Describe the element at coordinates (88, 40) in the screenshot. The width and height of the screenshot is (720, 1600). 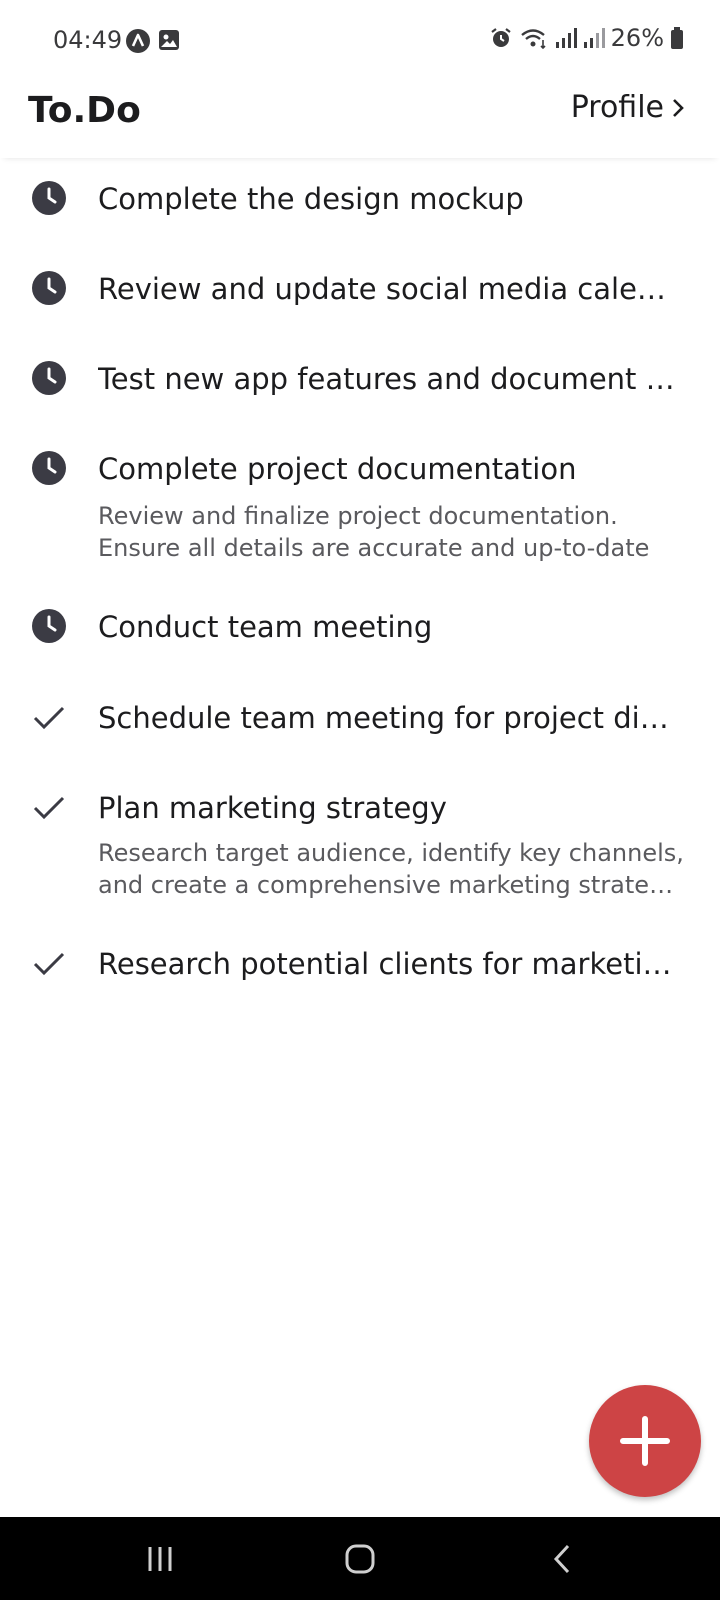
I see `status-time: 04:49` at that location.